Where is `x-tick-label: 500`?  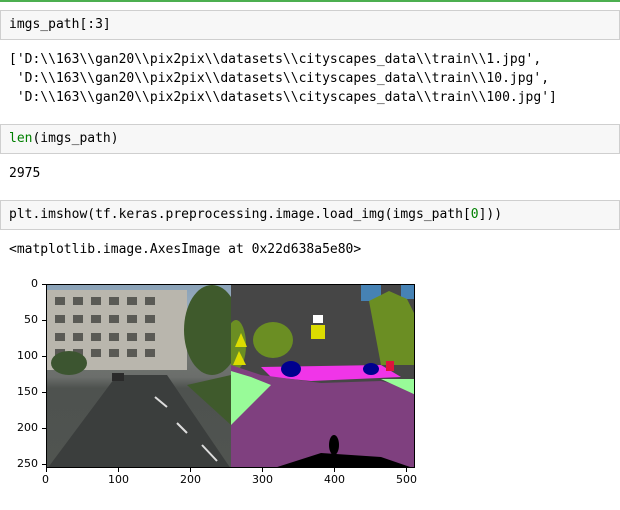
x-tick-label: 500 is located at coordinates (406, 479).